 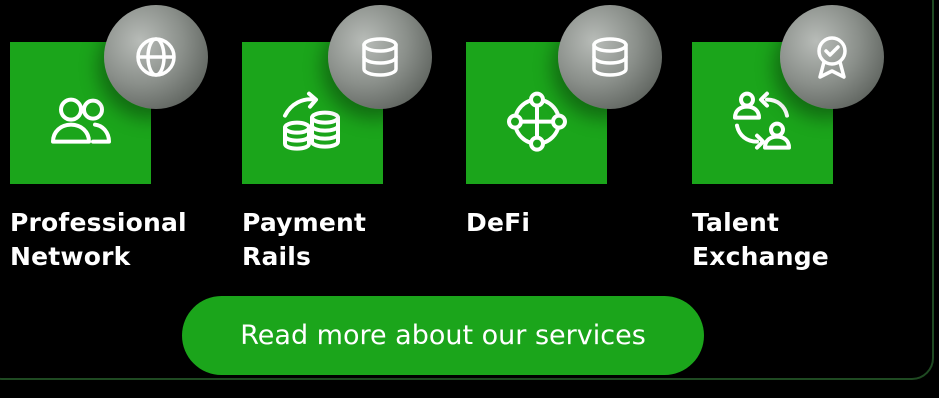 What do you see at coordinates (304, 222) in the screenshot?
I see `service-title-line1: Payment` at bounding box center [304, 222].